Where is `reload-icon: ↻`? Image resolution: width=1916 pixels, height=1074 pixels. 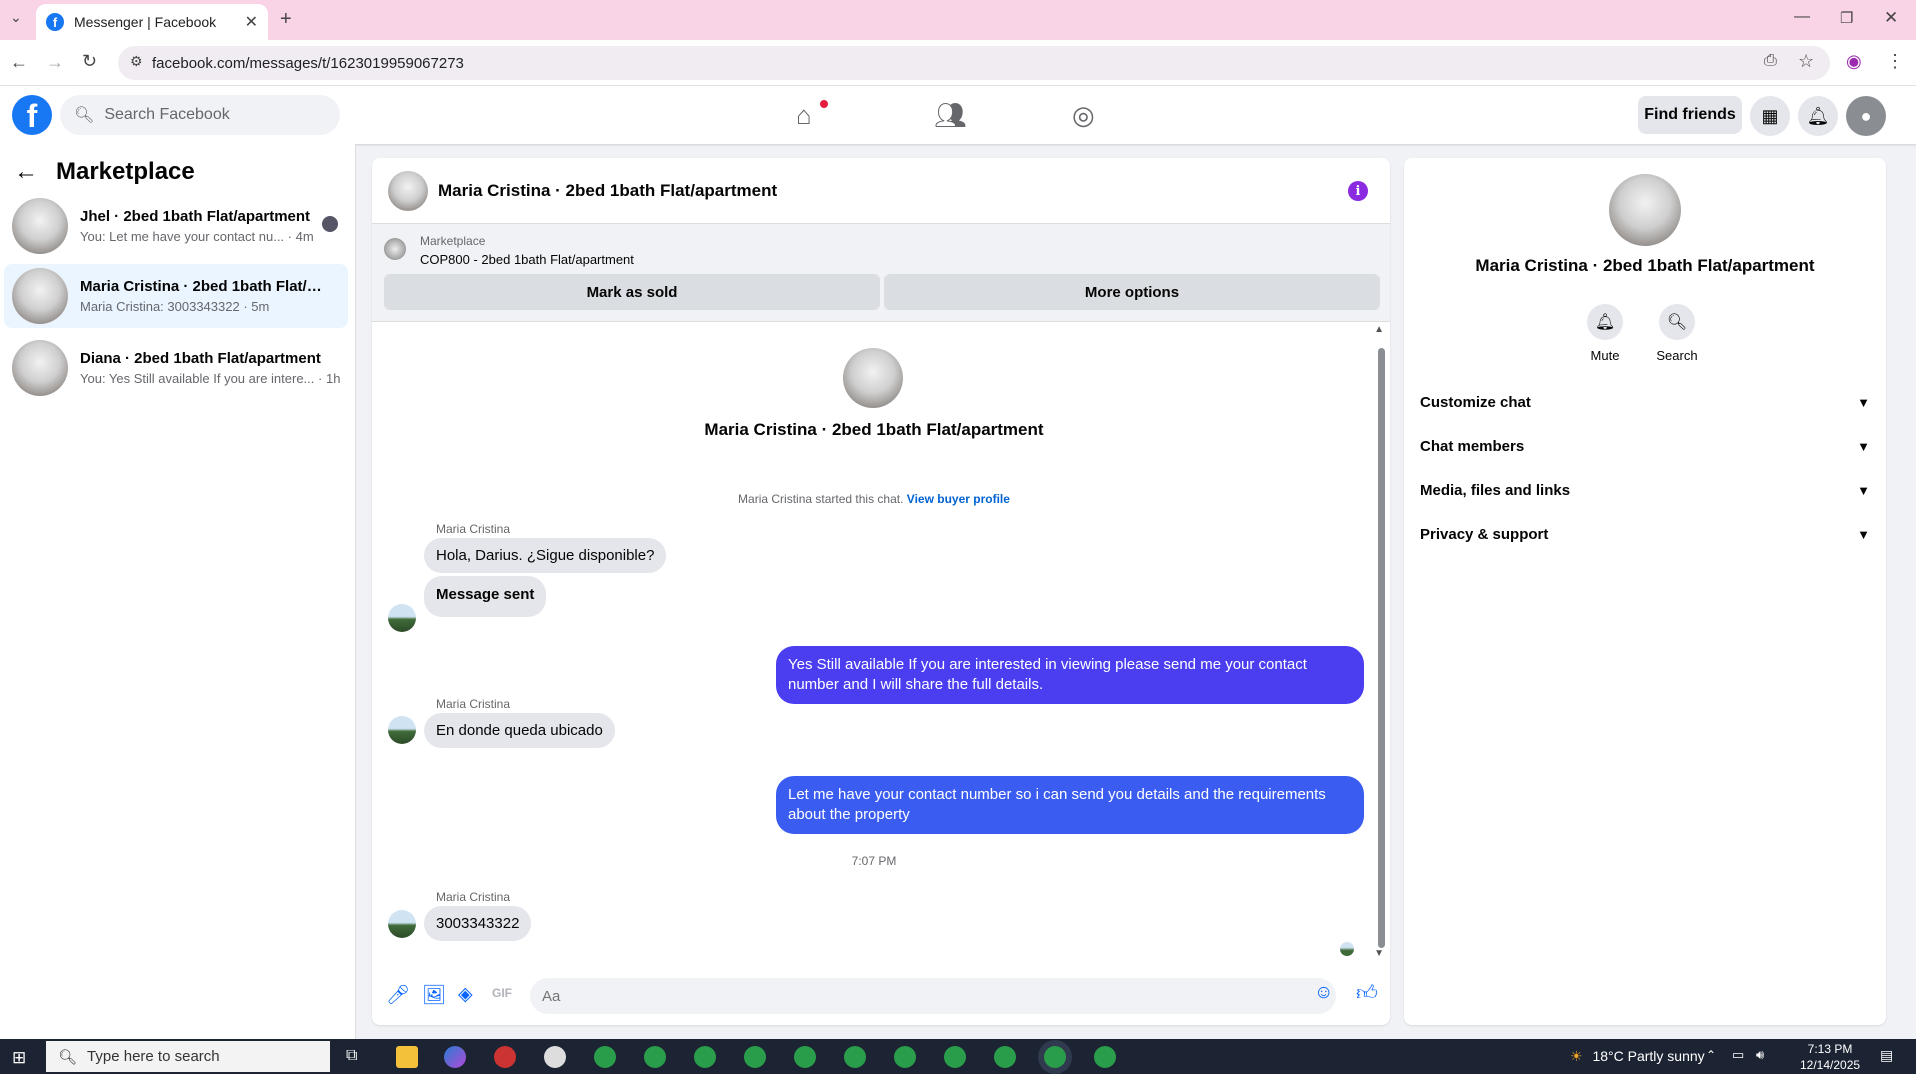
reload-icon: ↻ is located at coordinates (89, 61).